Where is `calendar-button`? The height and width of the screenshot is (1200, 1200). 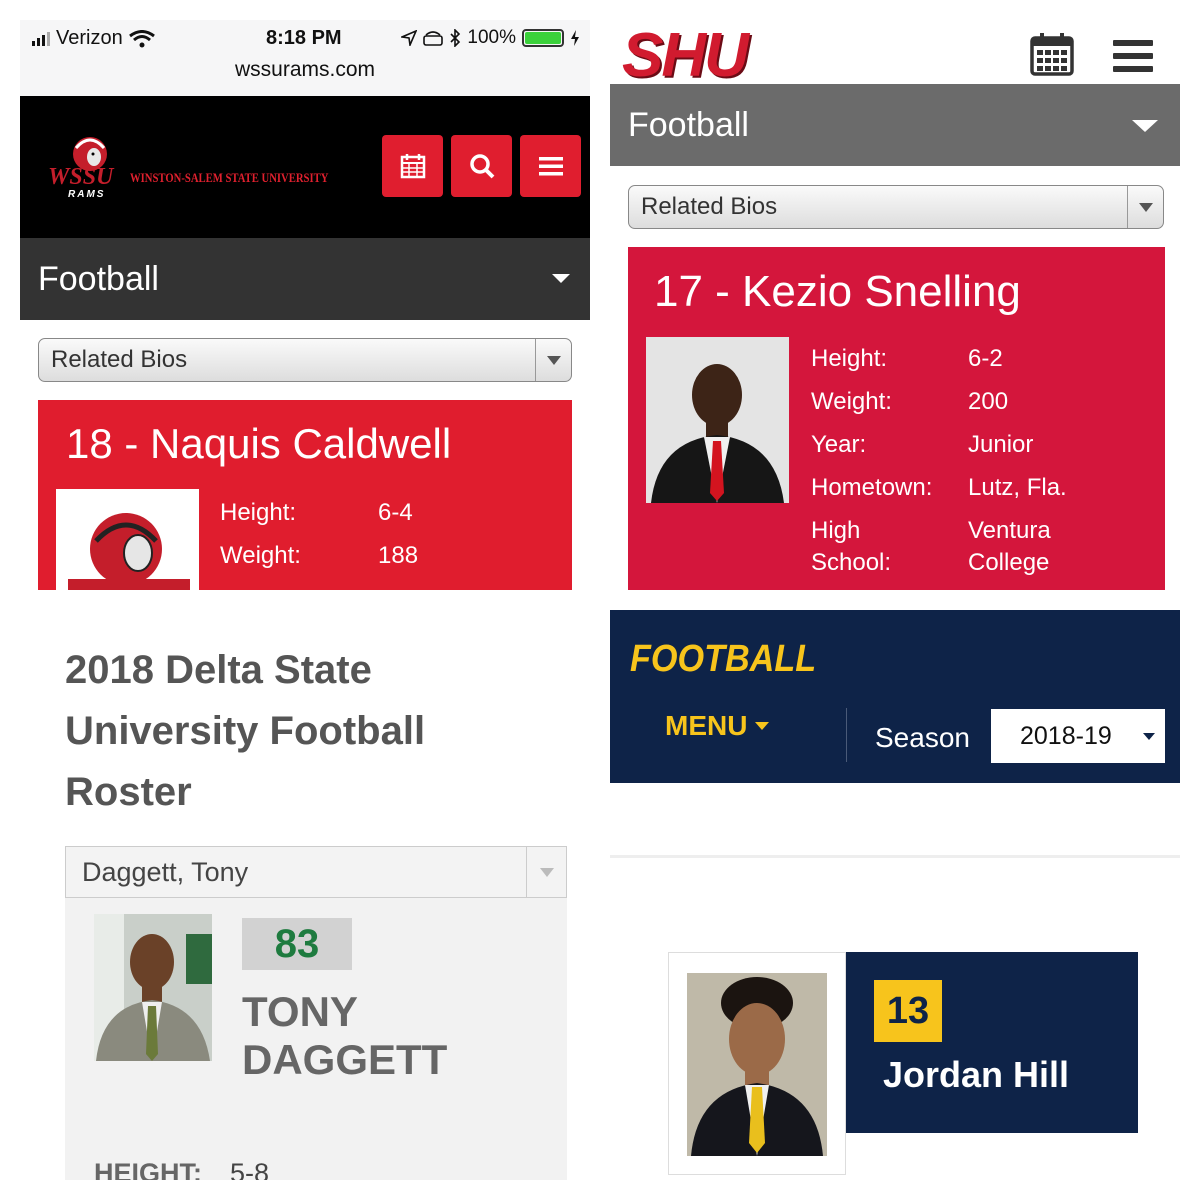
calendar-button is located at coordinates (412, 166).